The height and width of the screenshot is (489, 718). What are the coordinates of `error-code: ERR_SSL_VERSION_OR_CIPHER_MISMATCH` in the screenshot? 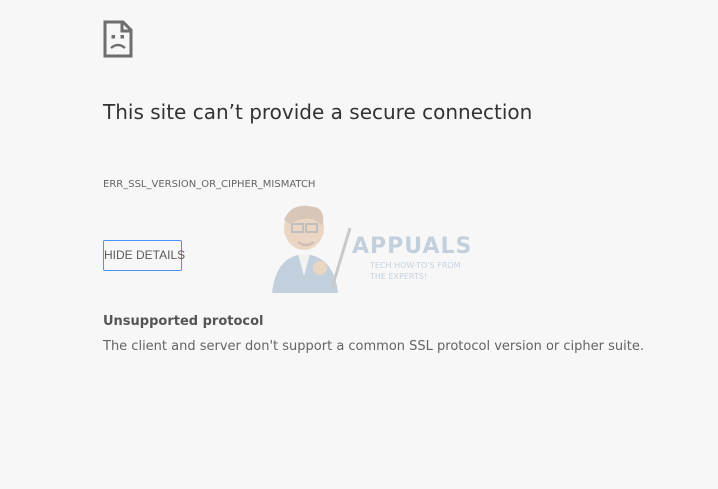 It's located at (209, 184).